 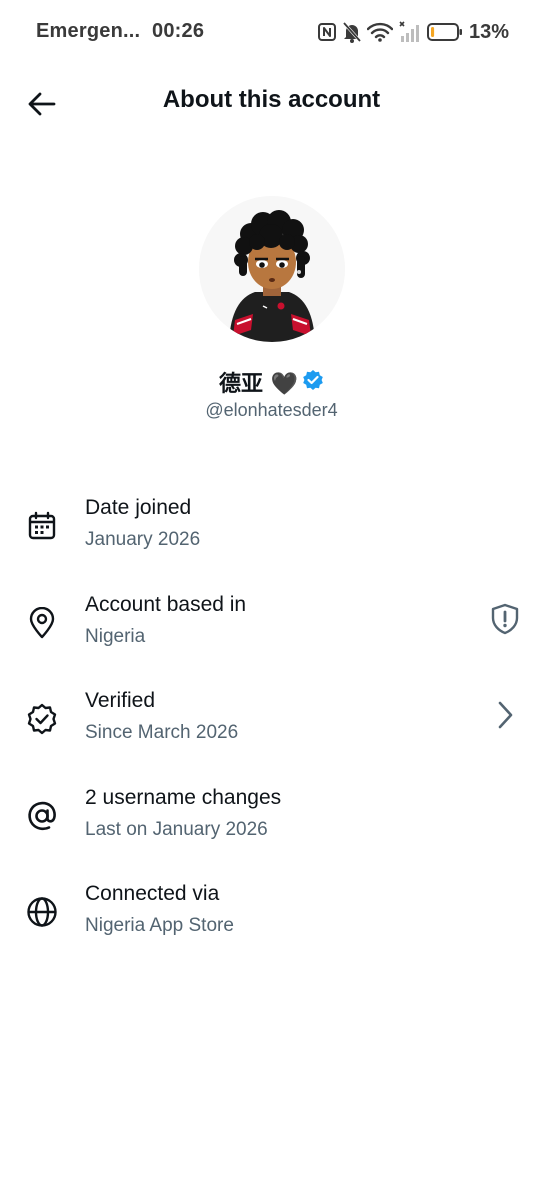 What do you see at coordinates (313, 382) in the screenshot?
I see `verified-badge-icon` at bounding box center [313, 382].